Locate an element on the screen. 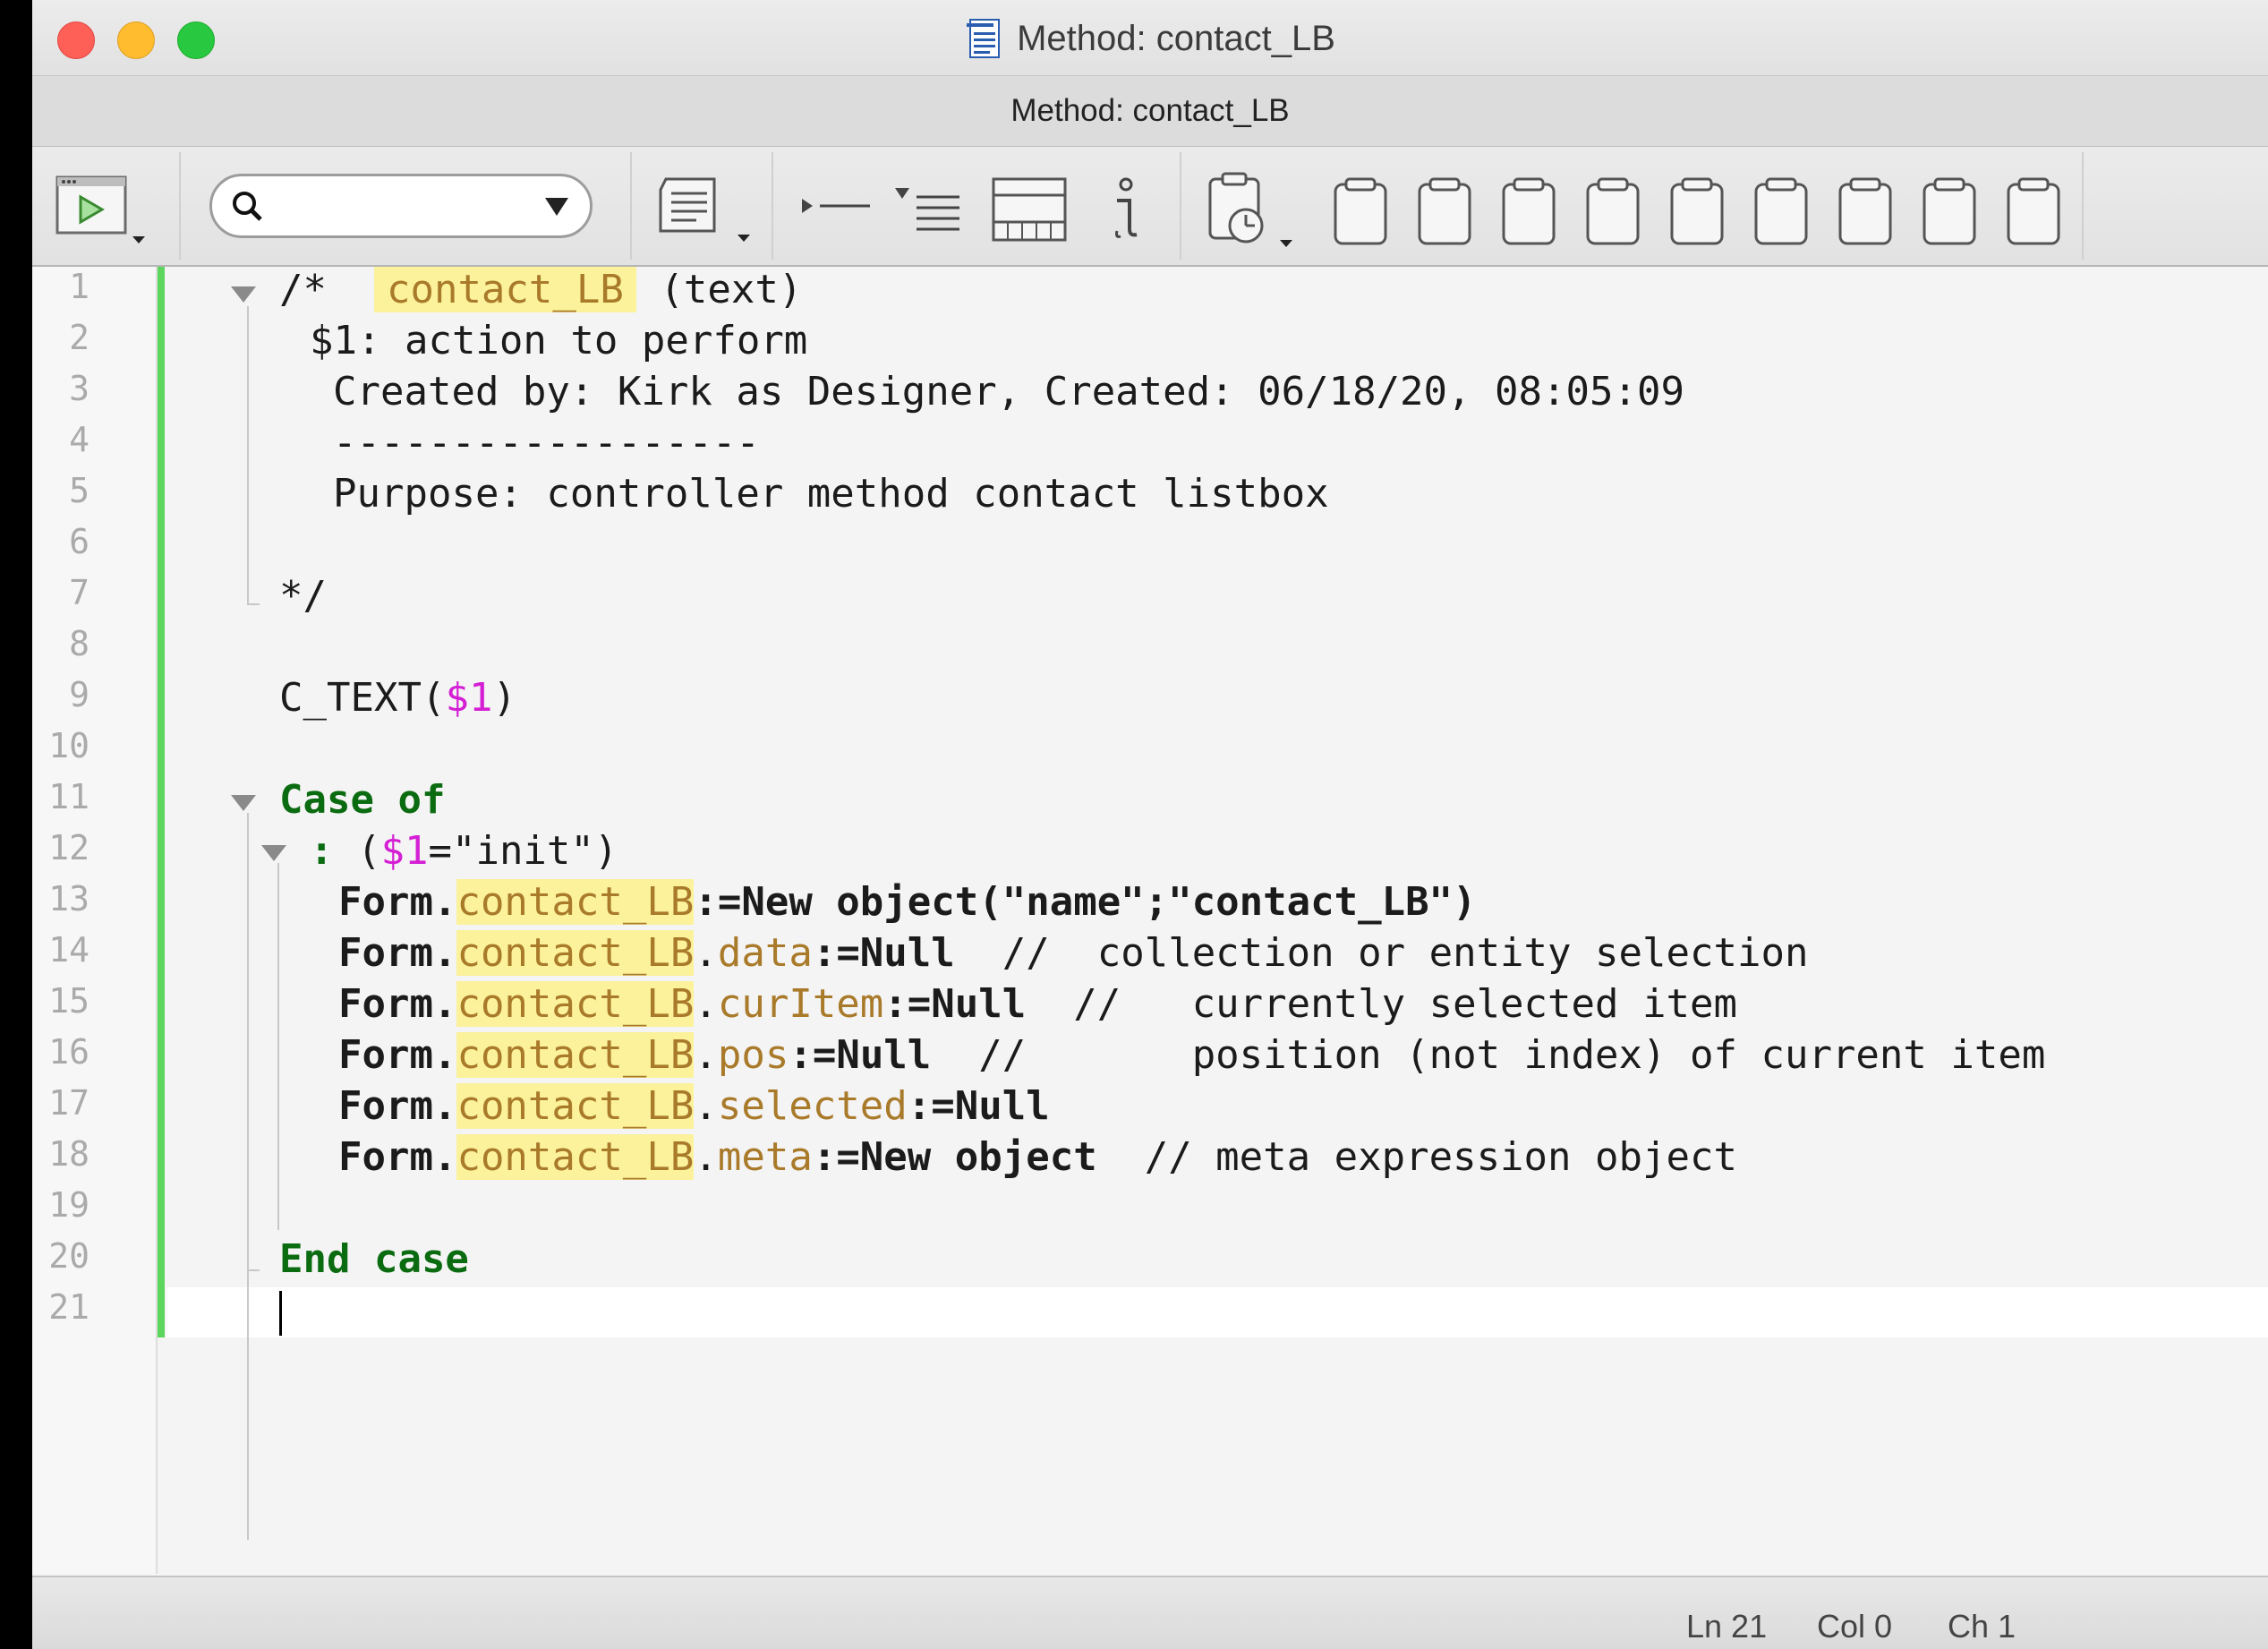  search-field is located at coordinates (401, 206).